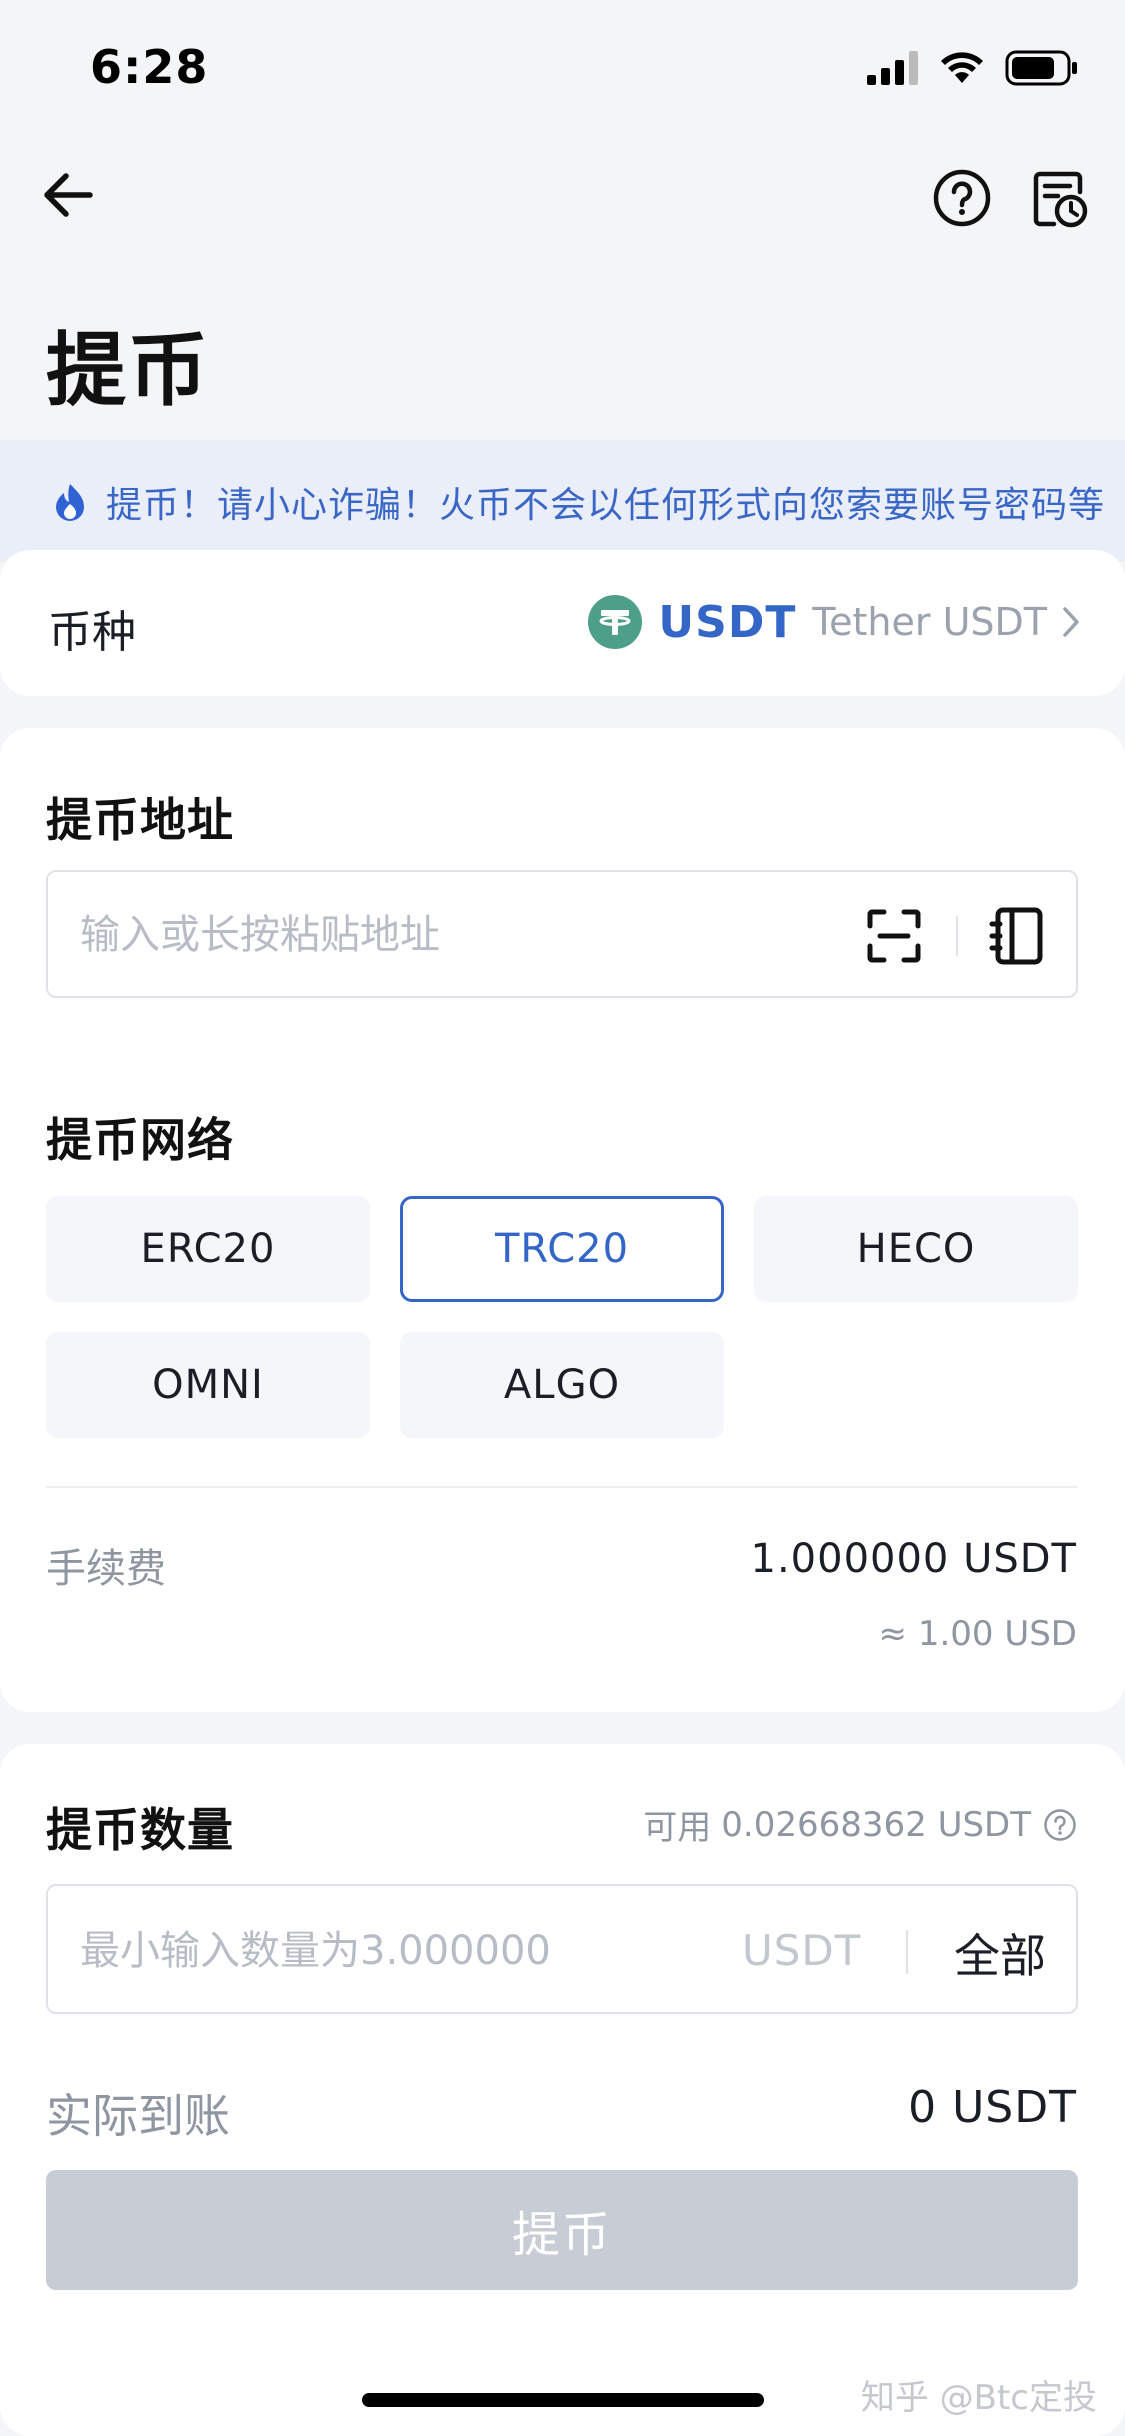 The width and height of the screenshot is (1125, 2436). I want to click on actual-received-value: 0 USDT, so click(992, 2107).